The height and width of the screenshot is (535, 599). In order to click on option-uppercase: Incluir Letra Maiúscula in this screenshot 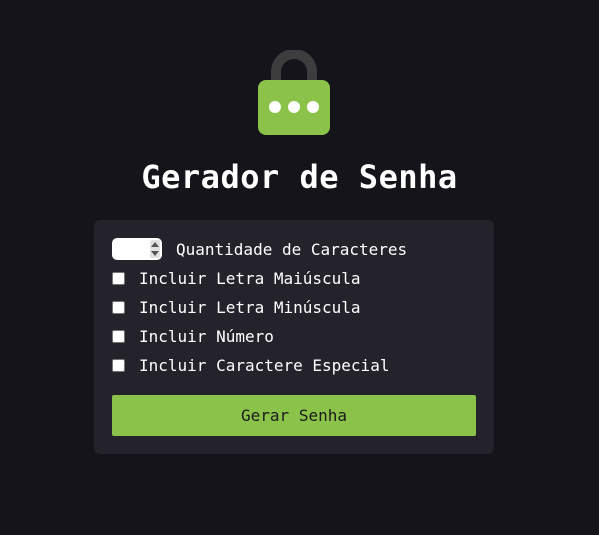, I will do `click(236, 278)`.